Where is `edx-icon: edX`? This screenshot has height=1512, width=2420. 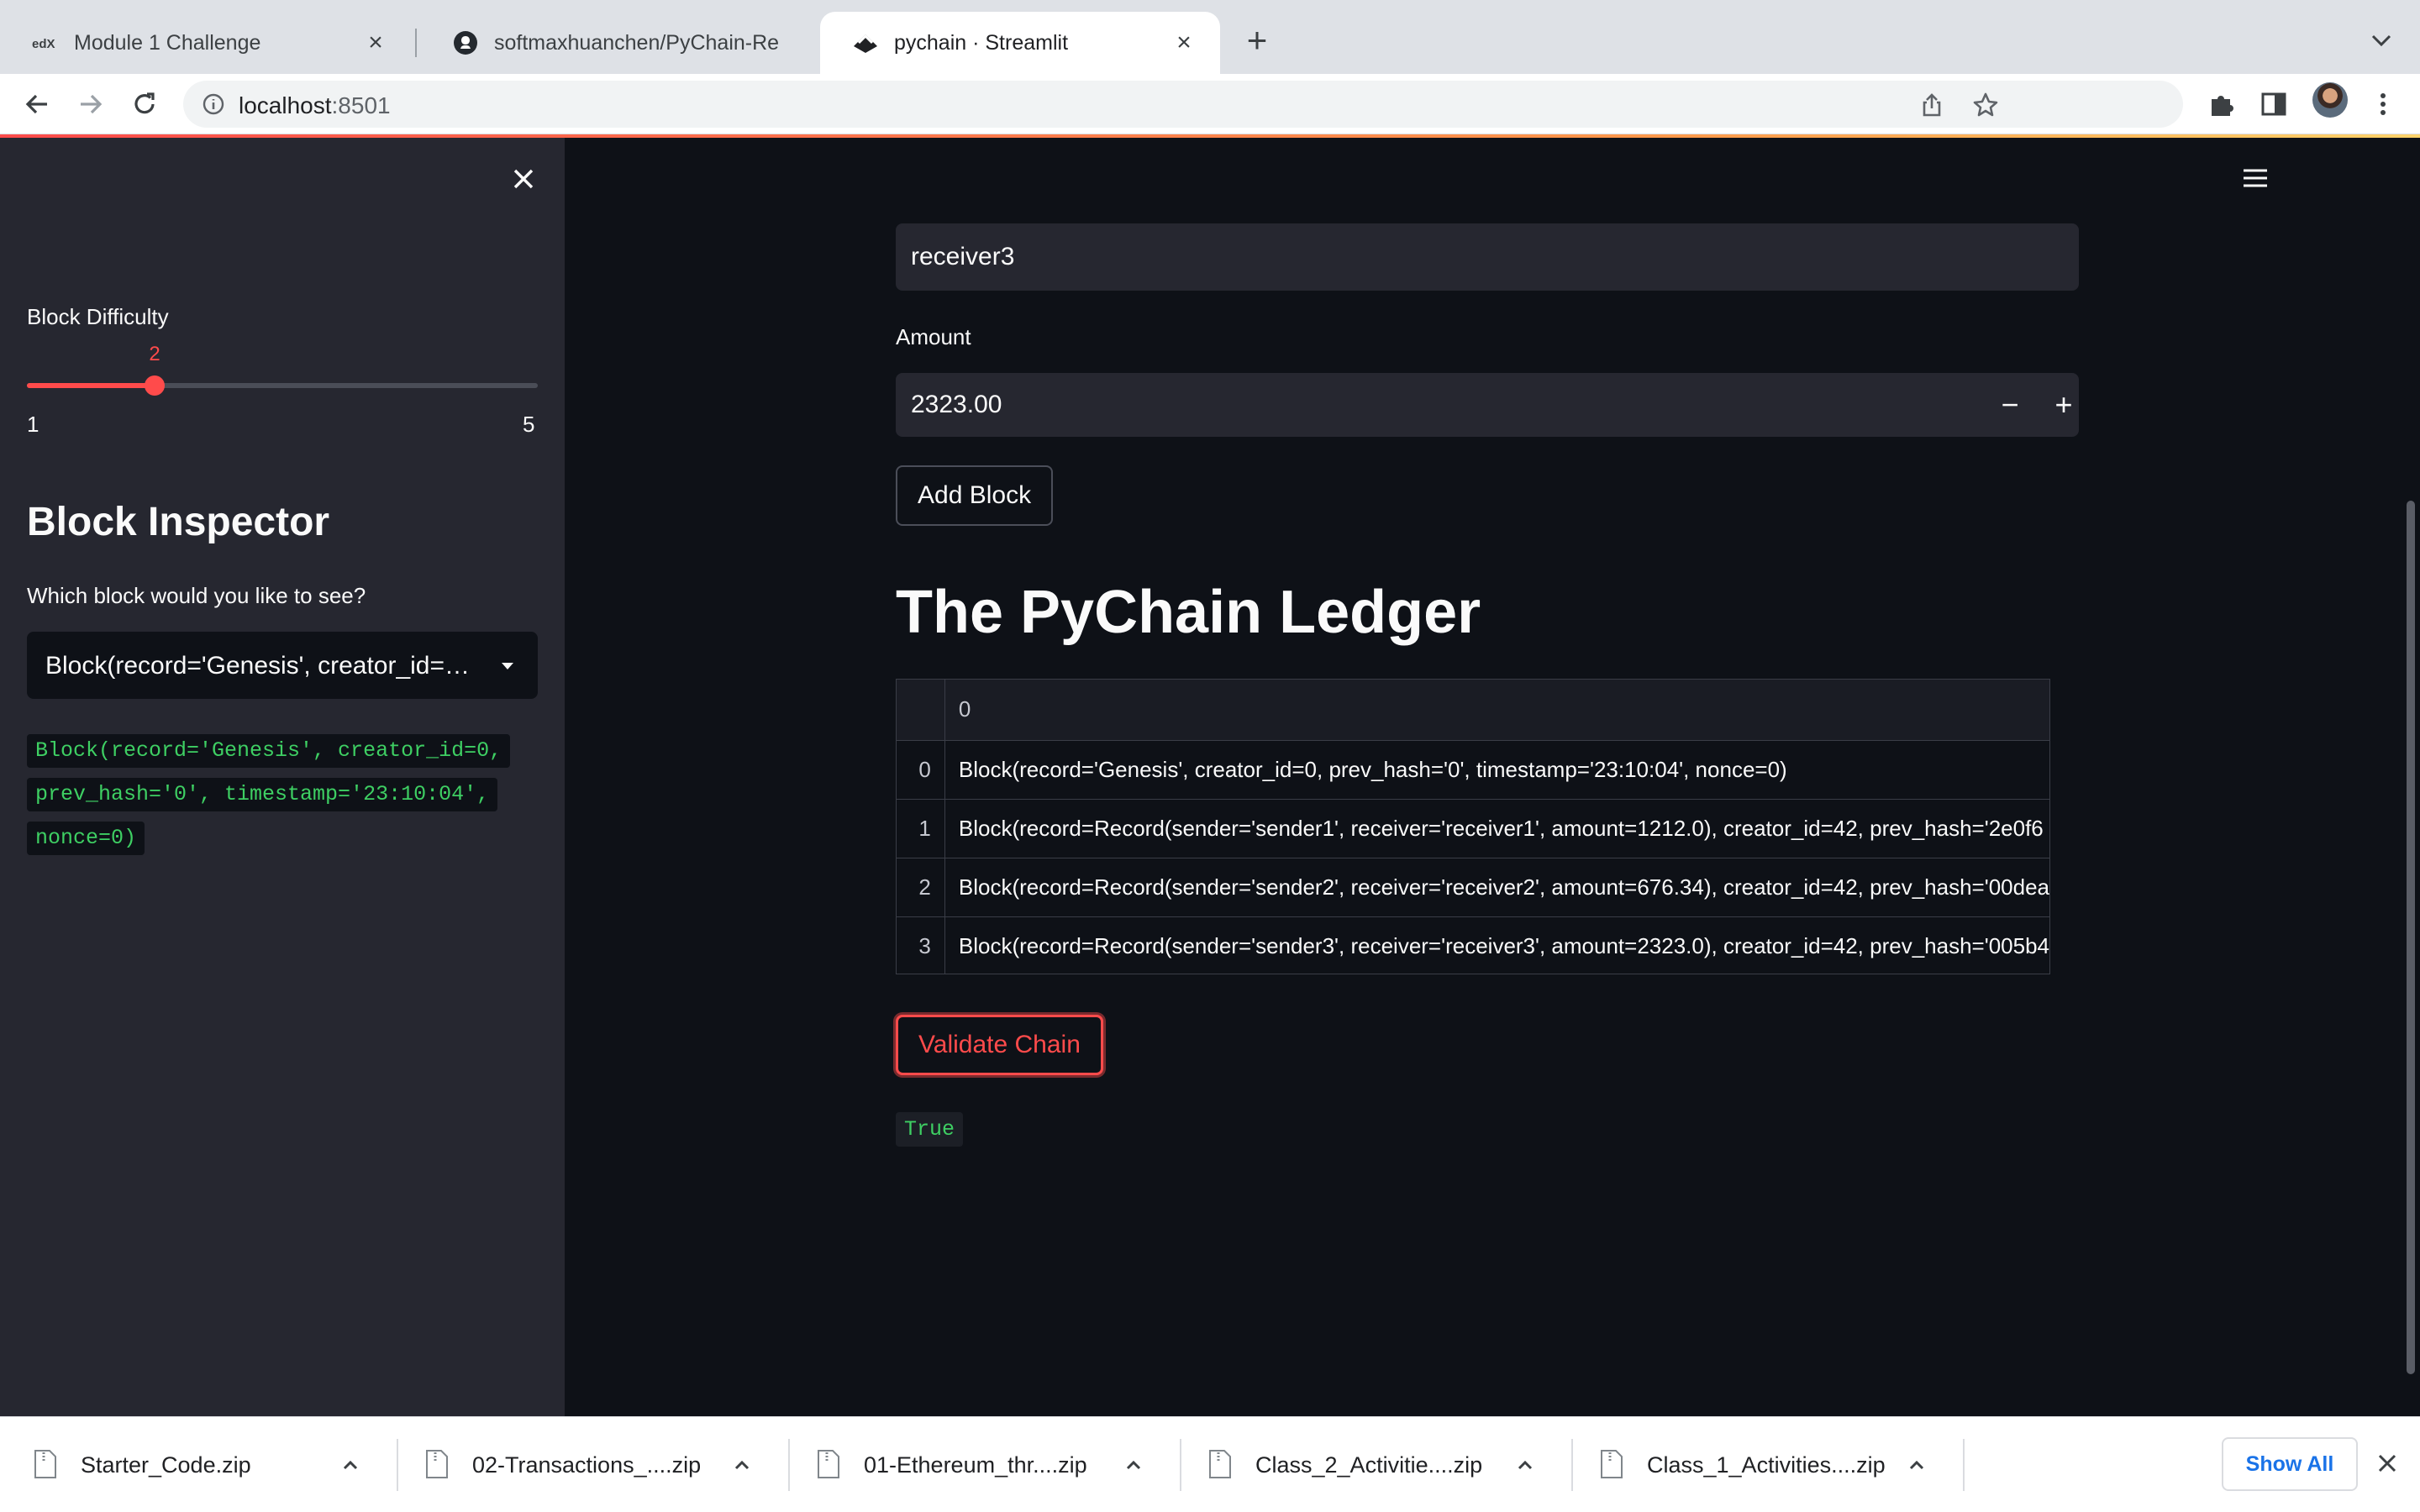
edx-icon: edX is located at coordinates (45, 42).